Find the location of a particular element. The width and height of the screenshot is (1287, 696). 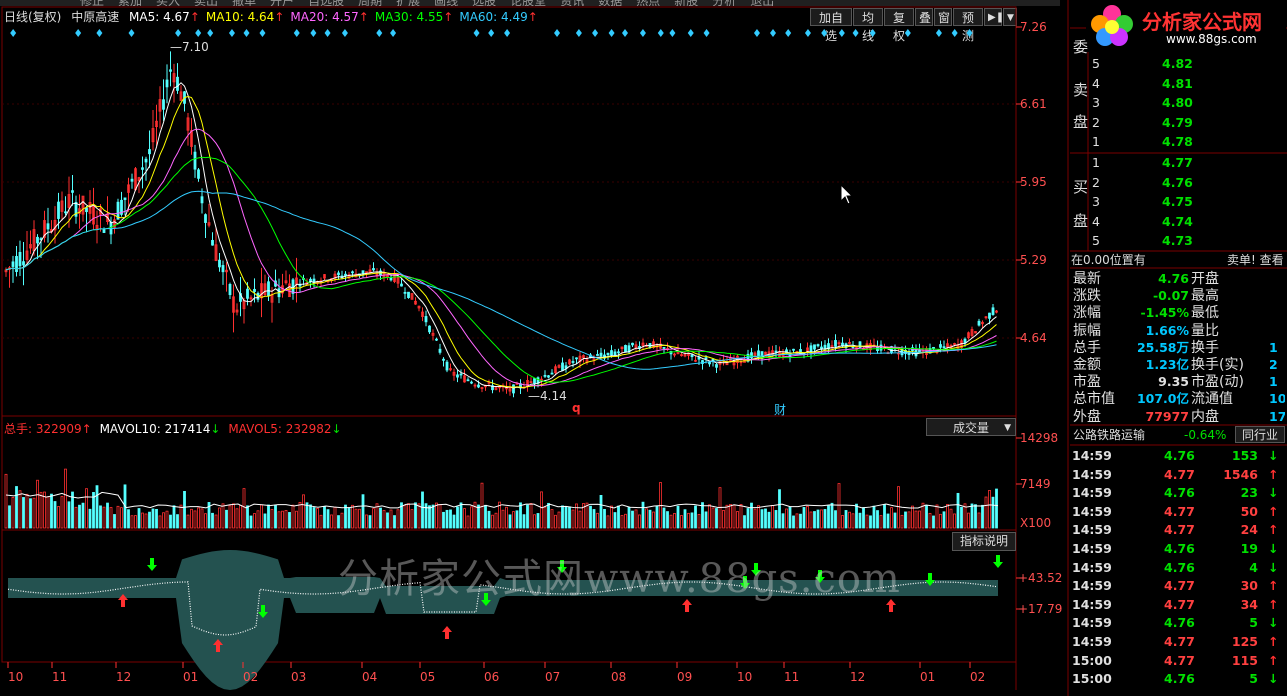

sector-name: 公路铁路运输 is located at coordinates (1109, 435).